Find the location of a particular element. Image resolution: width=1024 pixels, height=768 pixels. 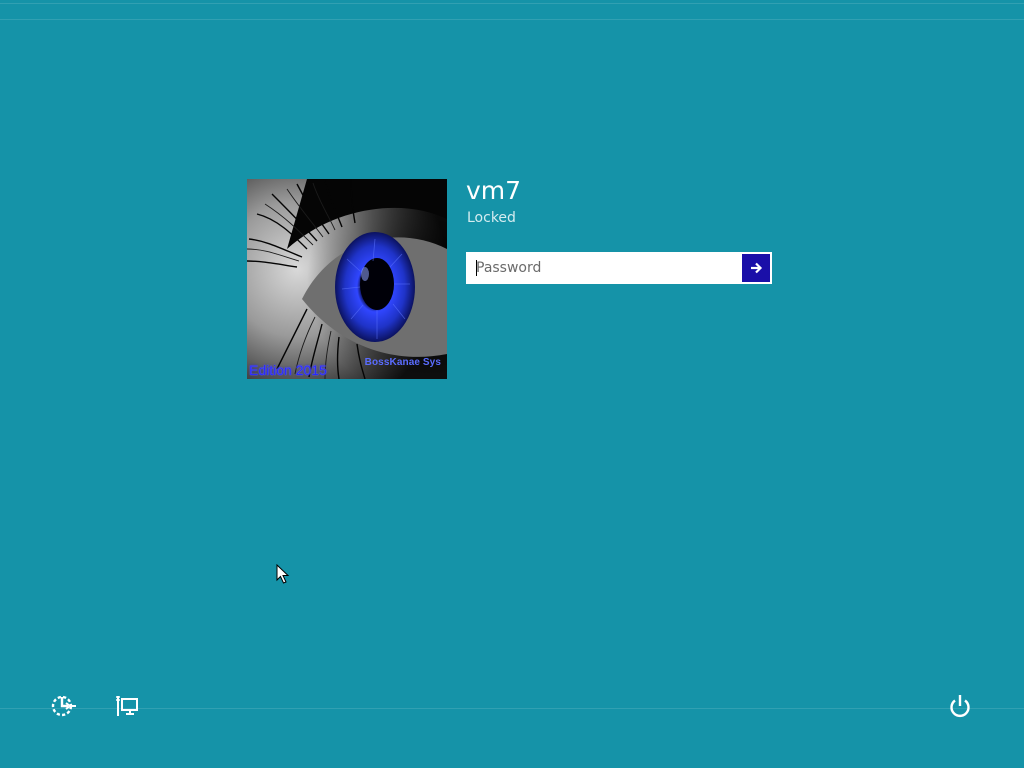

ease-of-access-button is located at coordinates (63, 706).